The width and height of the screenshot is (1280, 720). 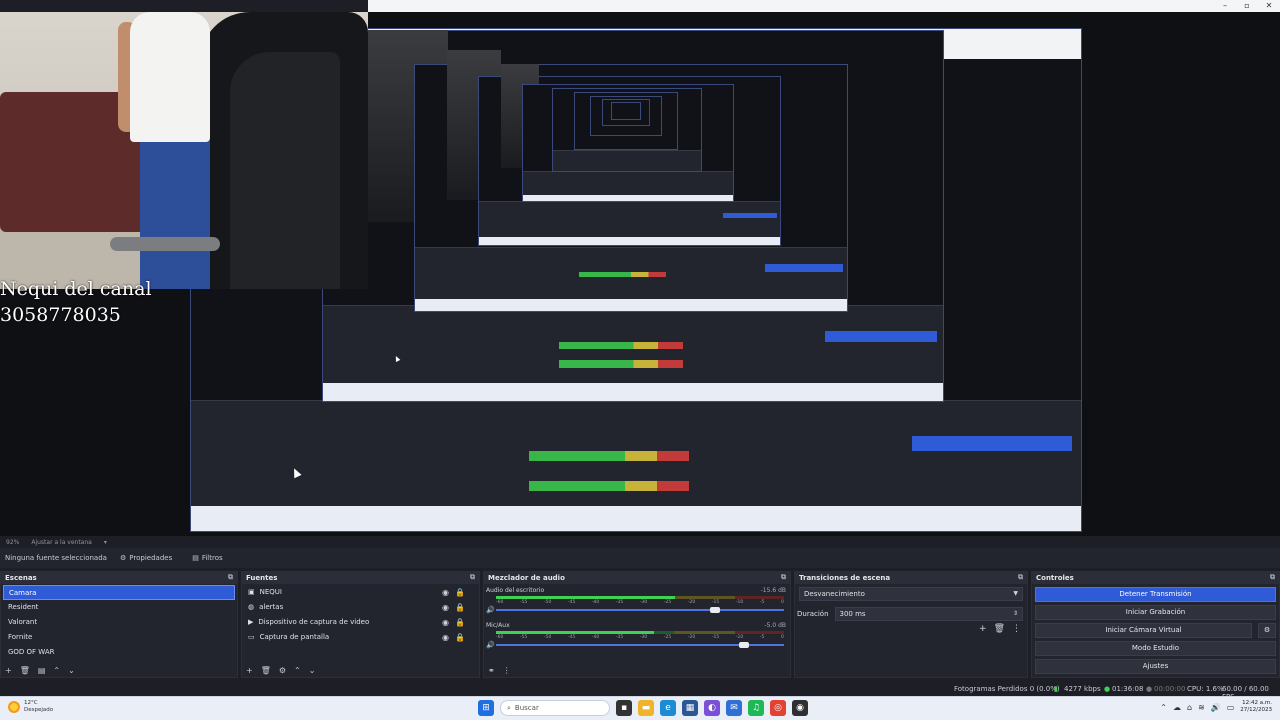 What do you see at coordinates (498, 625) in the screenshot?
I see `channel-name: Mic/Aux` at bounding box center [498, 625].